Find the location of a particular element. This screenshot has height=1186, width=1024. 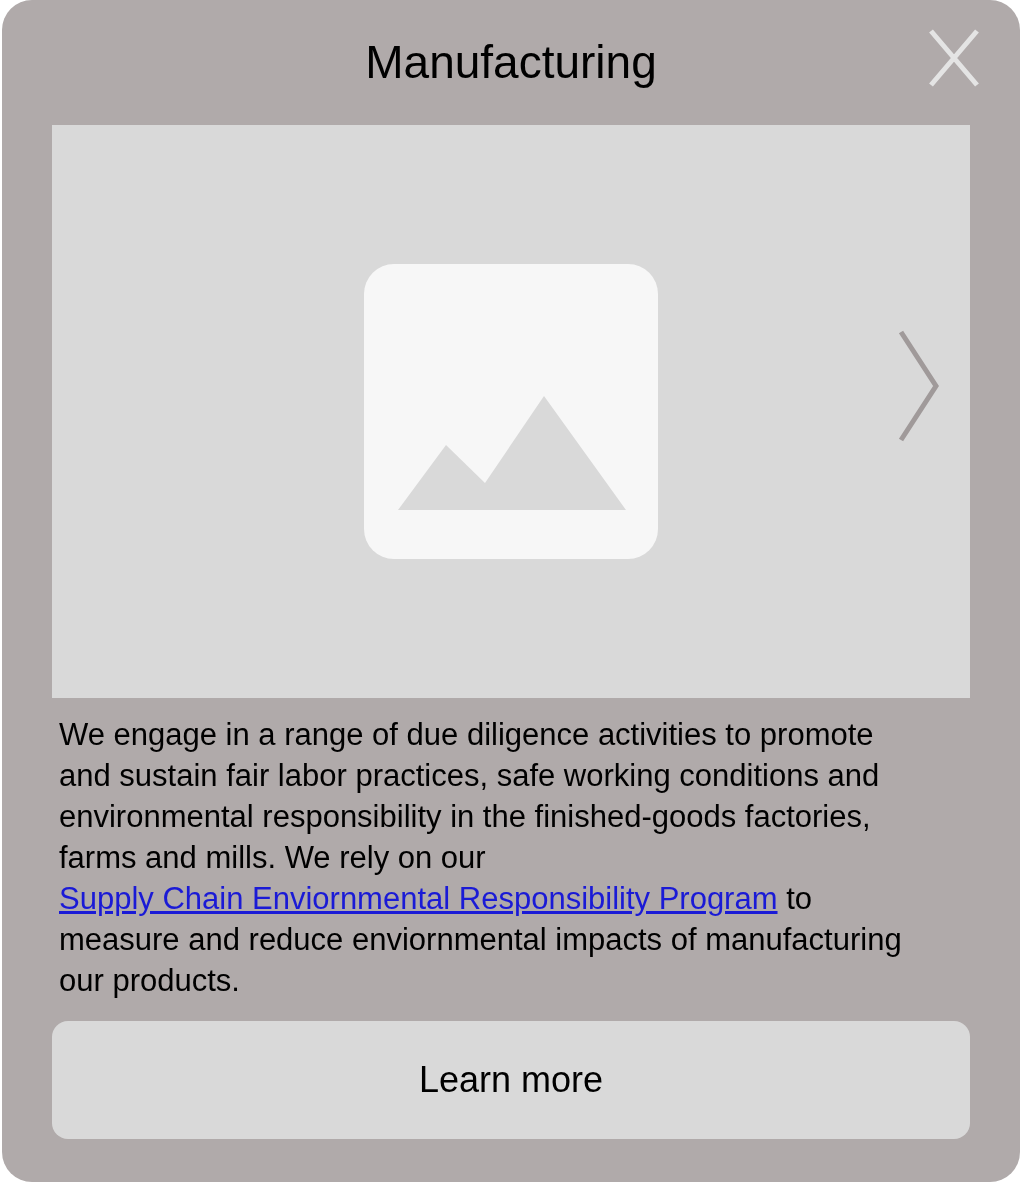

image-placeholder-icon is located at coordinates (511, 411).